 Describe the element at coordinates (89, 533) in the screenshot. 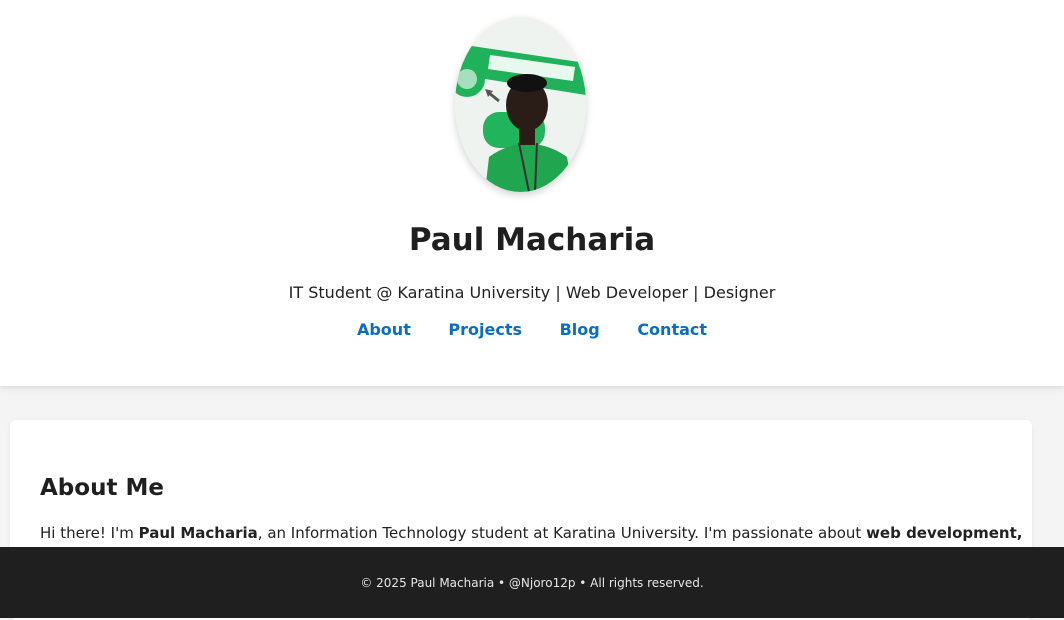

I see `about-text-intro: Hi there! I'm` at that location.